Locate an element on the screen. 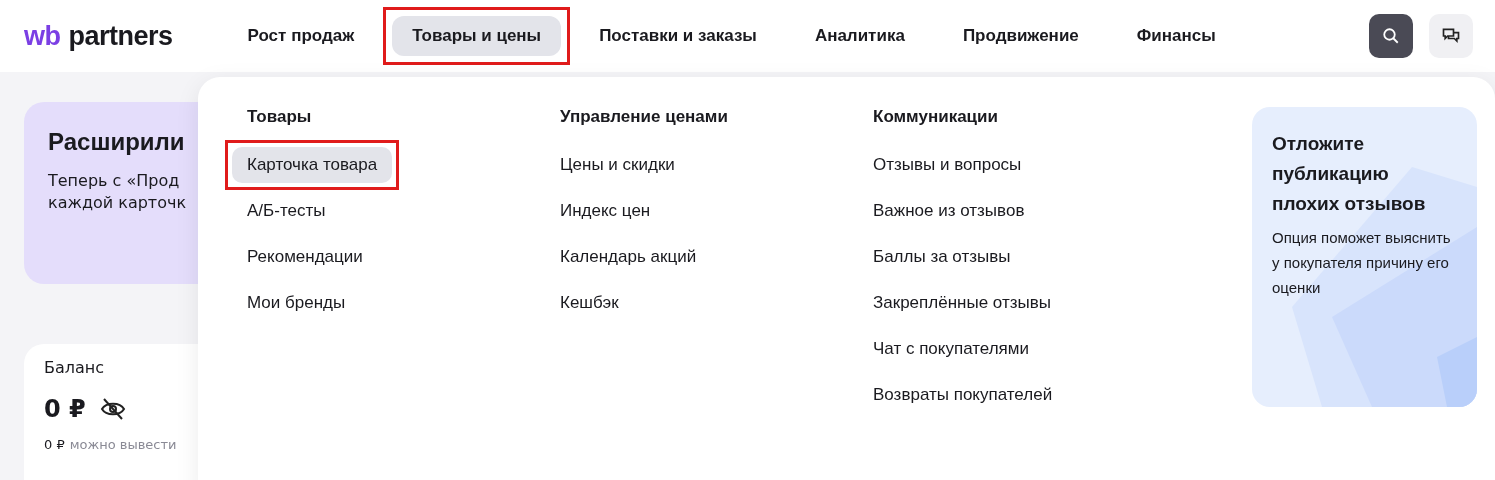  menu-item: Чат с покупателями is located at coordinates (1014, 349).